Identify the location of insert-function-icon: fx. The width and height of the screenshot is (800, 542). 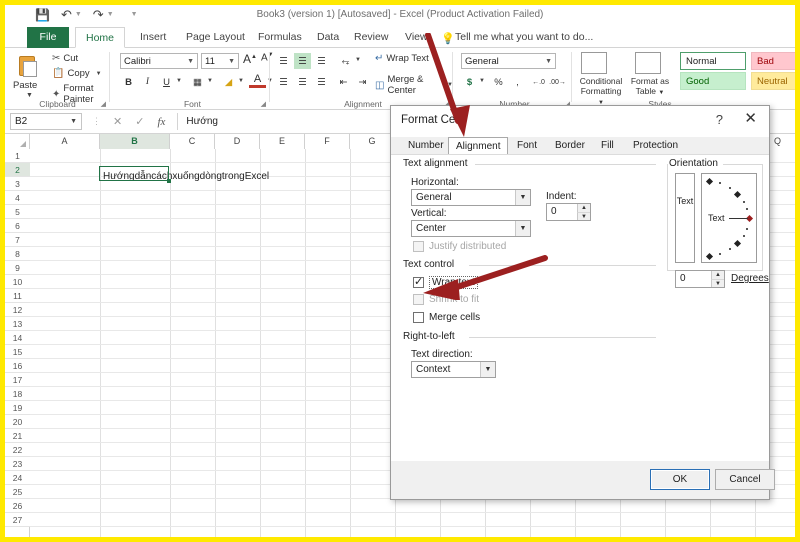
(161, 122).